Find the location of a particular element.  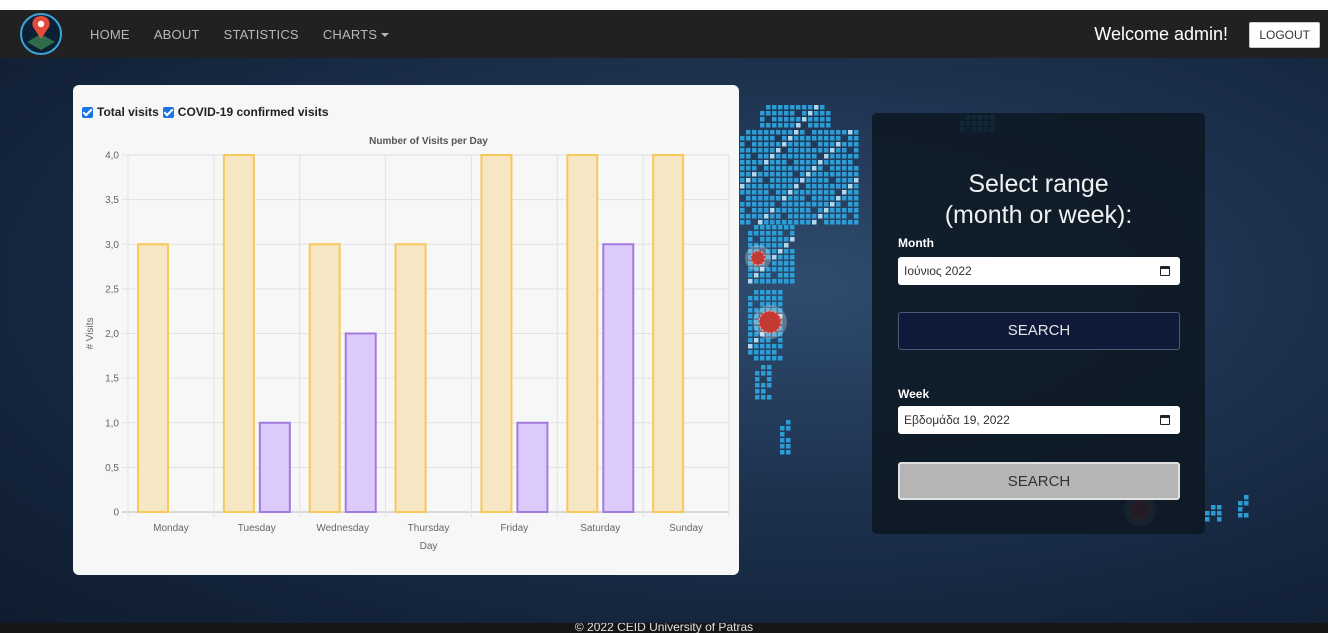

nav-charts-label: CHARTS is located at coordinates (350, 34).